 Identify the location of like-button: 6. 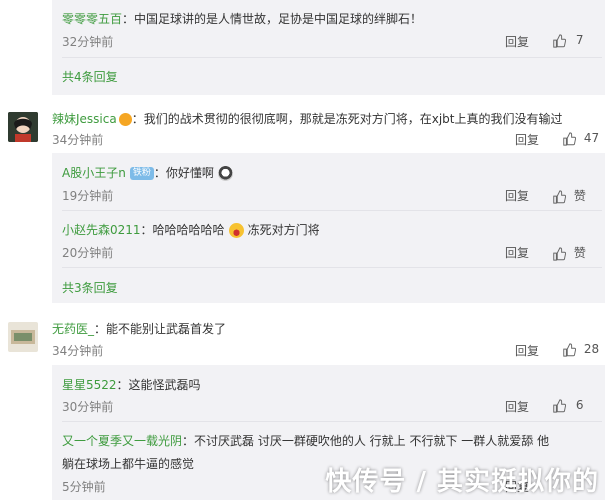
(567, 405).